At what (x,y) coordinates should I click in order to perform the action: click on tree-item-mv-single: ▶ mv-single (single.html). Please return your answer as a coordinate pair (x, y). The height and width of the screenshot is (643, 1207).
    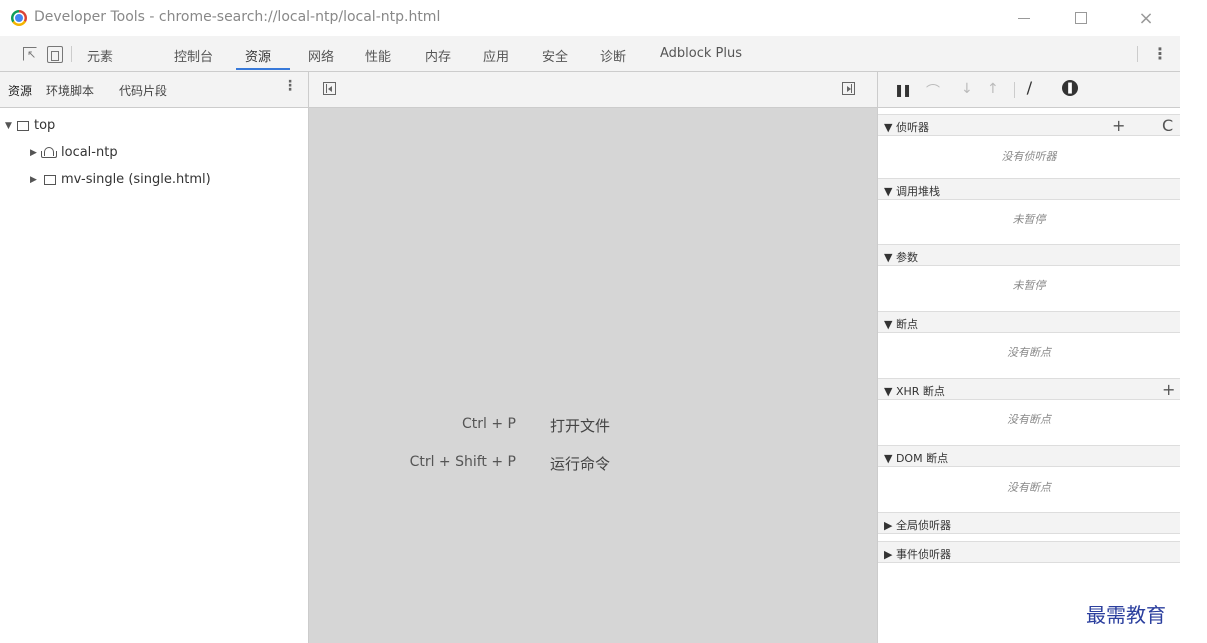
    Looking at the image, I should click on (120, 179).